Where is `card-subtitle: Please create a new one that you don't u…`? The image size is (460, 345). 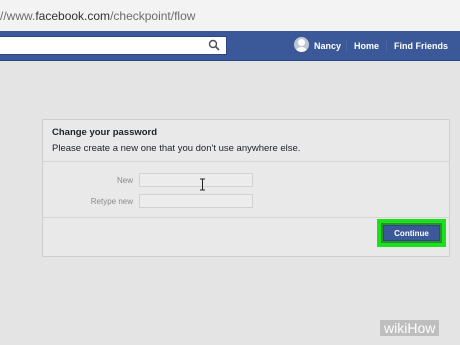
card-subtitle: Please create a new one that you don't u… is located at coordinates (176, 148).